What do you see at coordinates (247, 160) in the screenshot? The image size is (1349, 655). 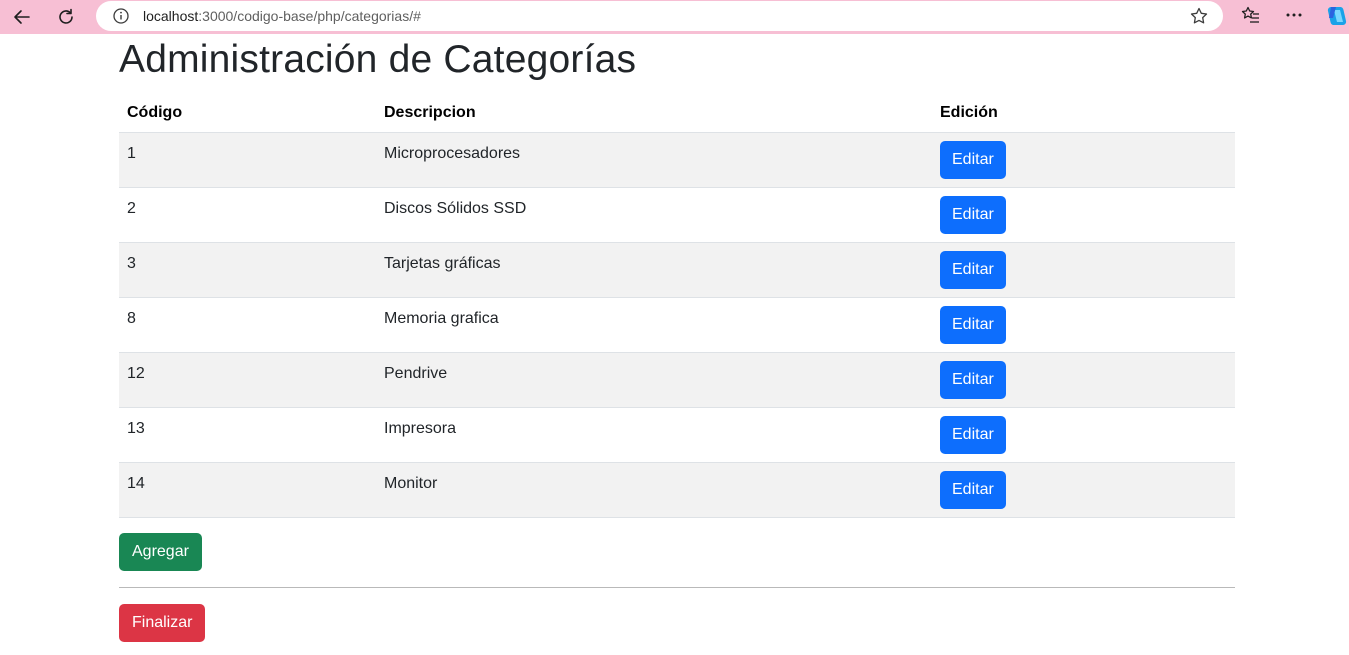 I see `cell-code: 1` at bounding box center [247, 160].